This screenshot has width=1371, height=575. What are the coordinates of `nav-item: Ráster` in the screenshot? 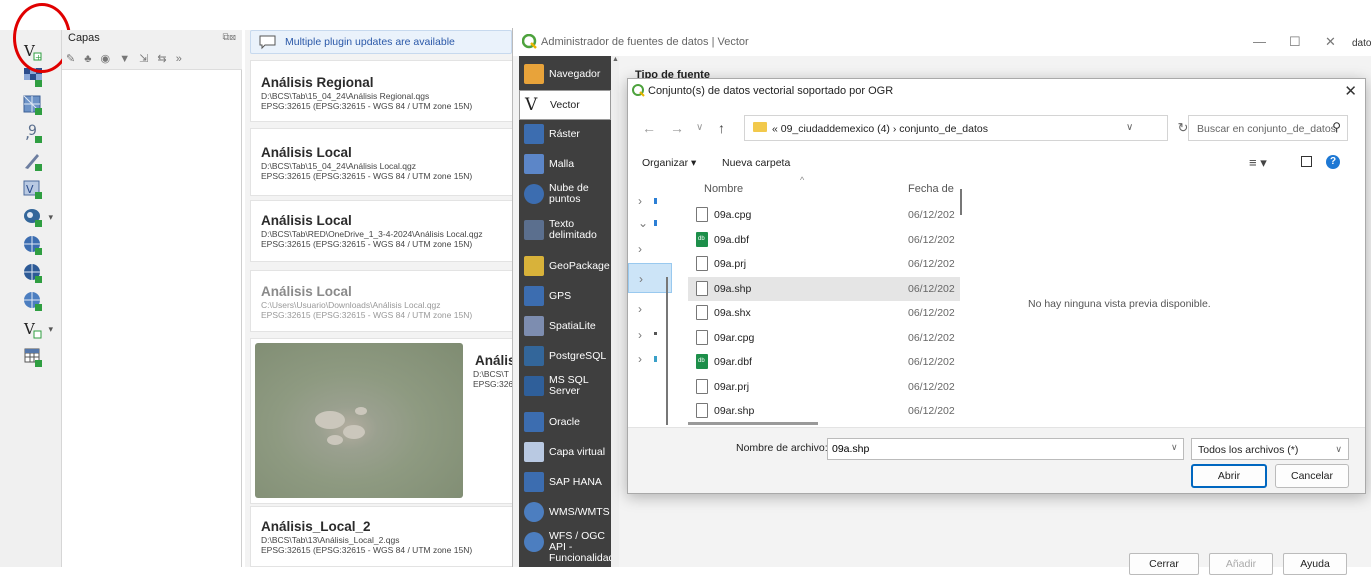 It's located at (565, 135).